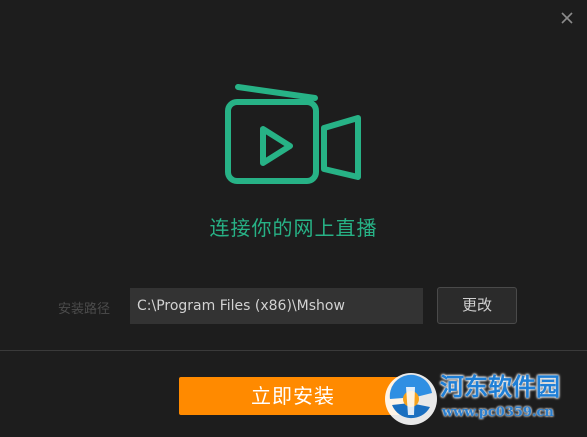  I want to click on install-path-label: 安装路径, so click(84, 309).